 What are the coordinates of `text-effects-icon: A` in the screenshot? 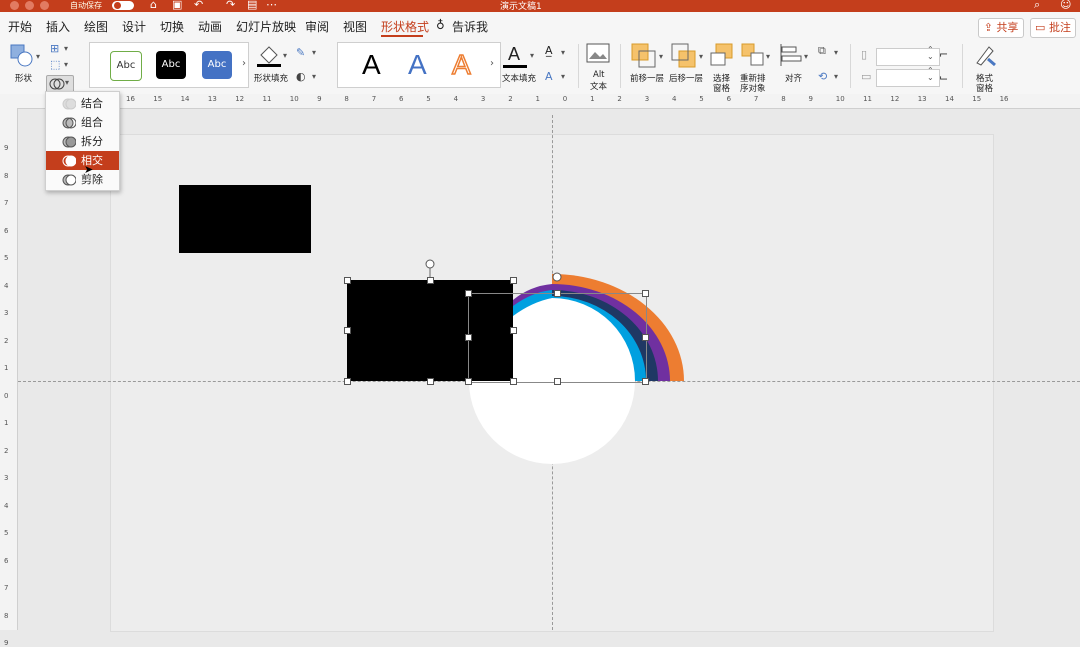 It's located at (549, 76).